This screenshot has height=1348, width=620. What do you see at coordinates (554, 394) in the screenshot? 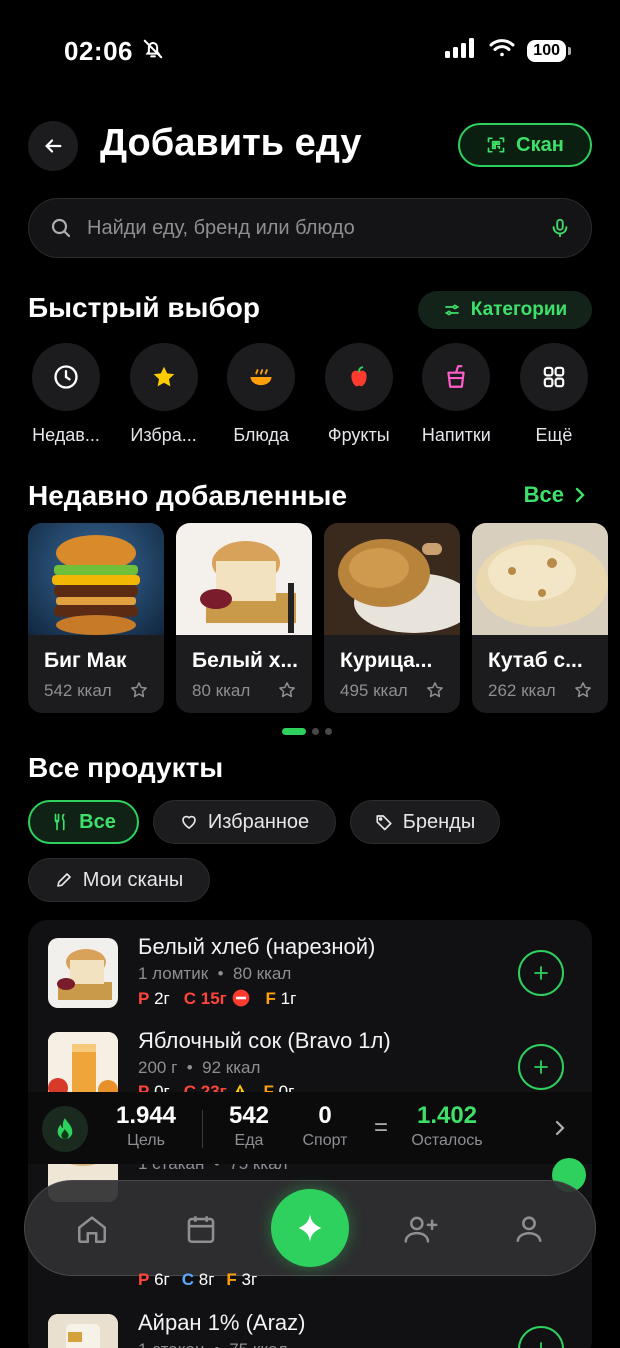
I see `quick-item-more: Ещё` at bounding box center [554, 394].